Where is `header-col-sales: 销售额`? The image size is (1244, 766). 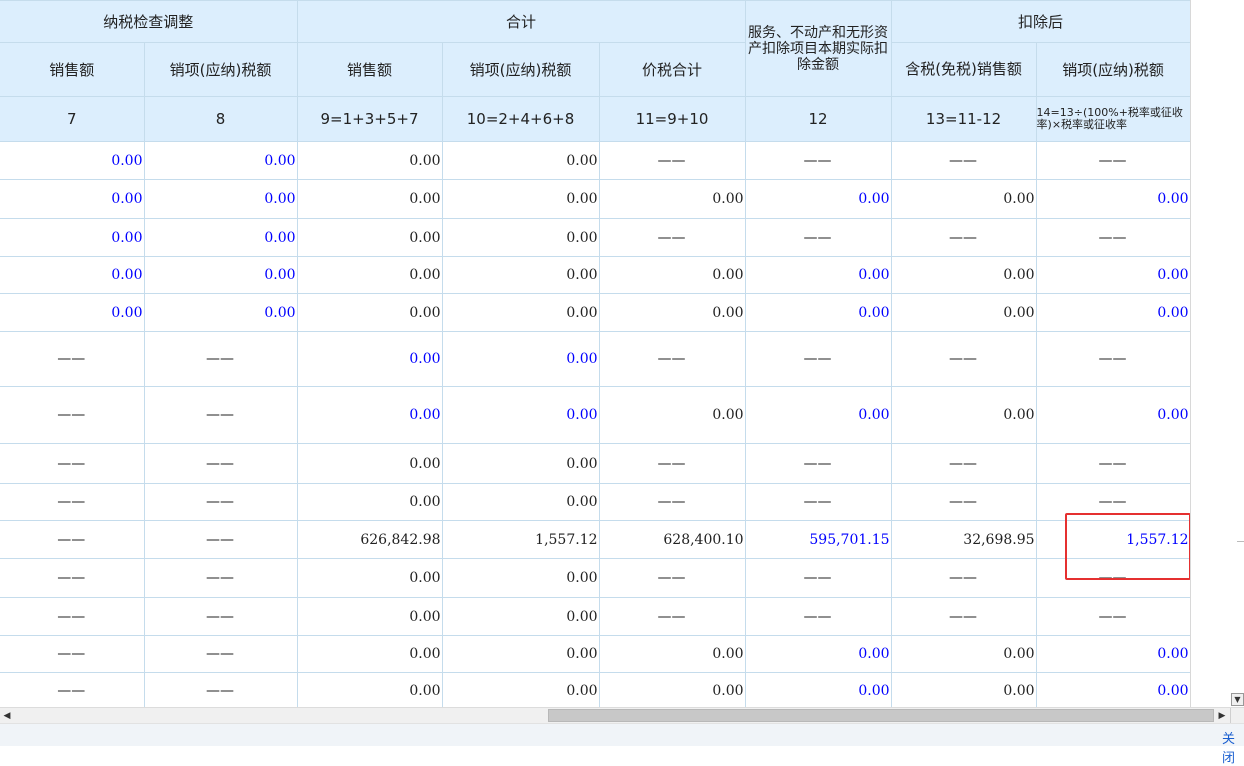
header-col-sales: 销售额 is located at coordinates (72, 69).